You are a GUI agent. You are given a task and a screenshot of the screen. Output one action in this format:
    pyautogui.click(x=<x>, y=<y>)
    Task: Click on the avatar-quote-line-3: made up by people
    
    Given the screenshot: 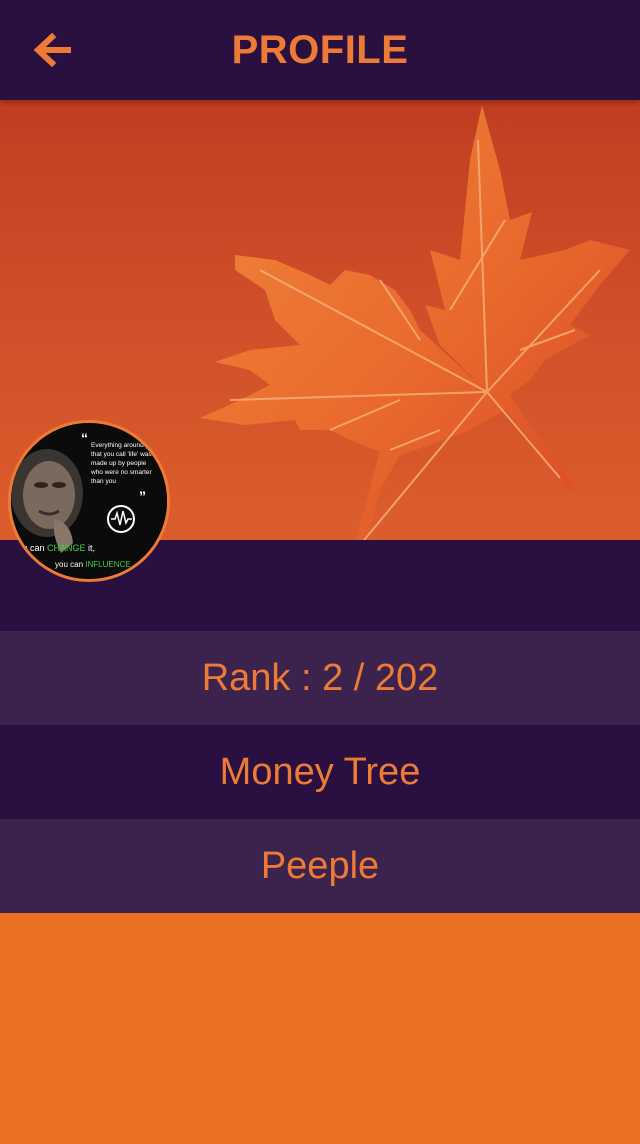 What is the action you would take?
    pyautogui.click(x=119, y=463)
    